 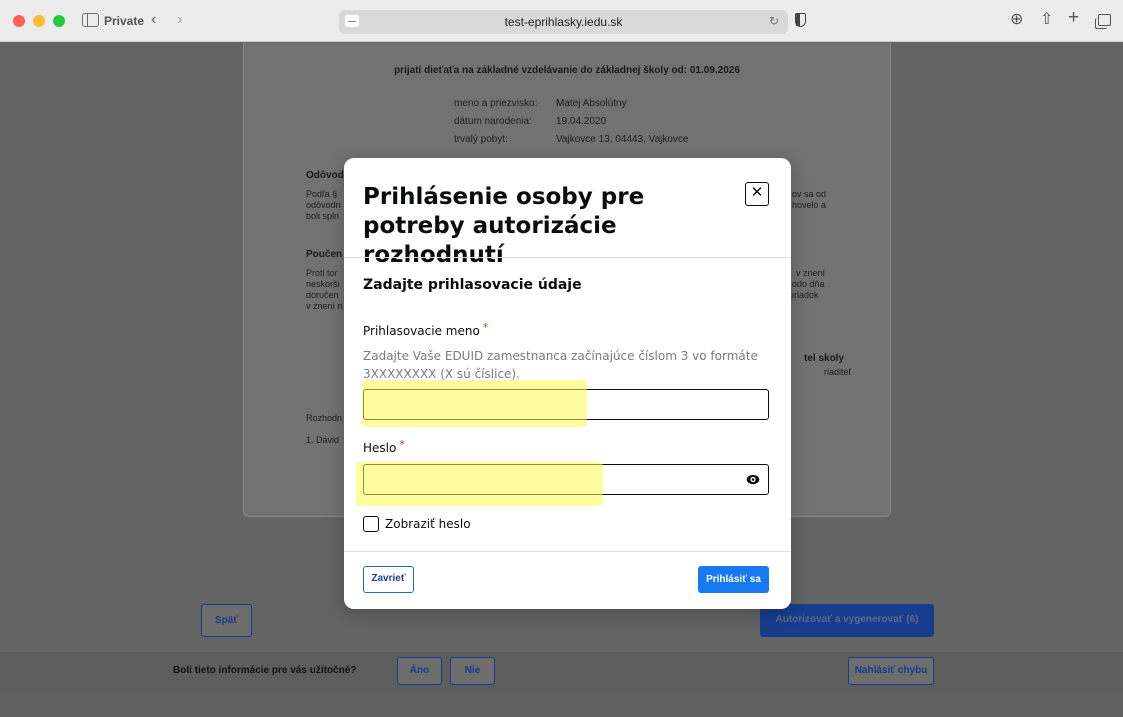 I want to click on reload-icon: ↻, so click(x=774, y=21).